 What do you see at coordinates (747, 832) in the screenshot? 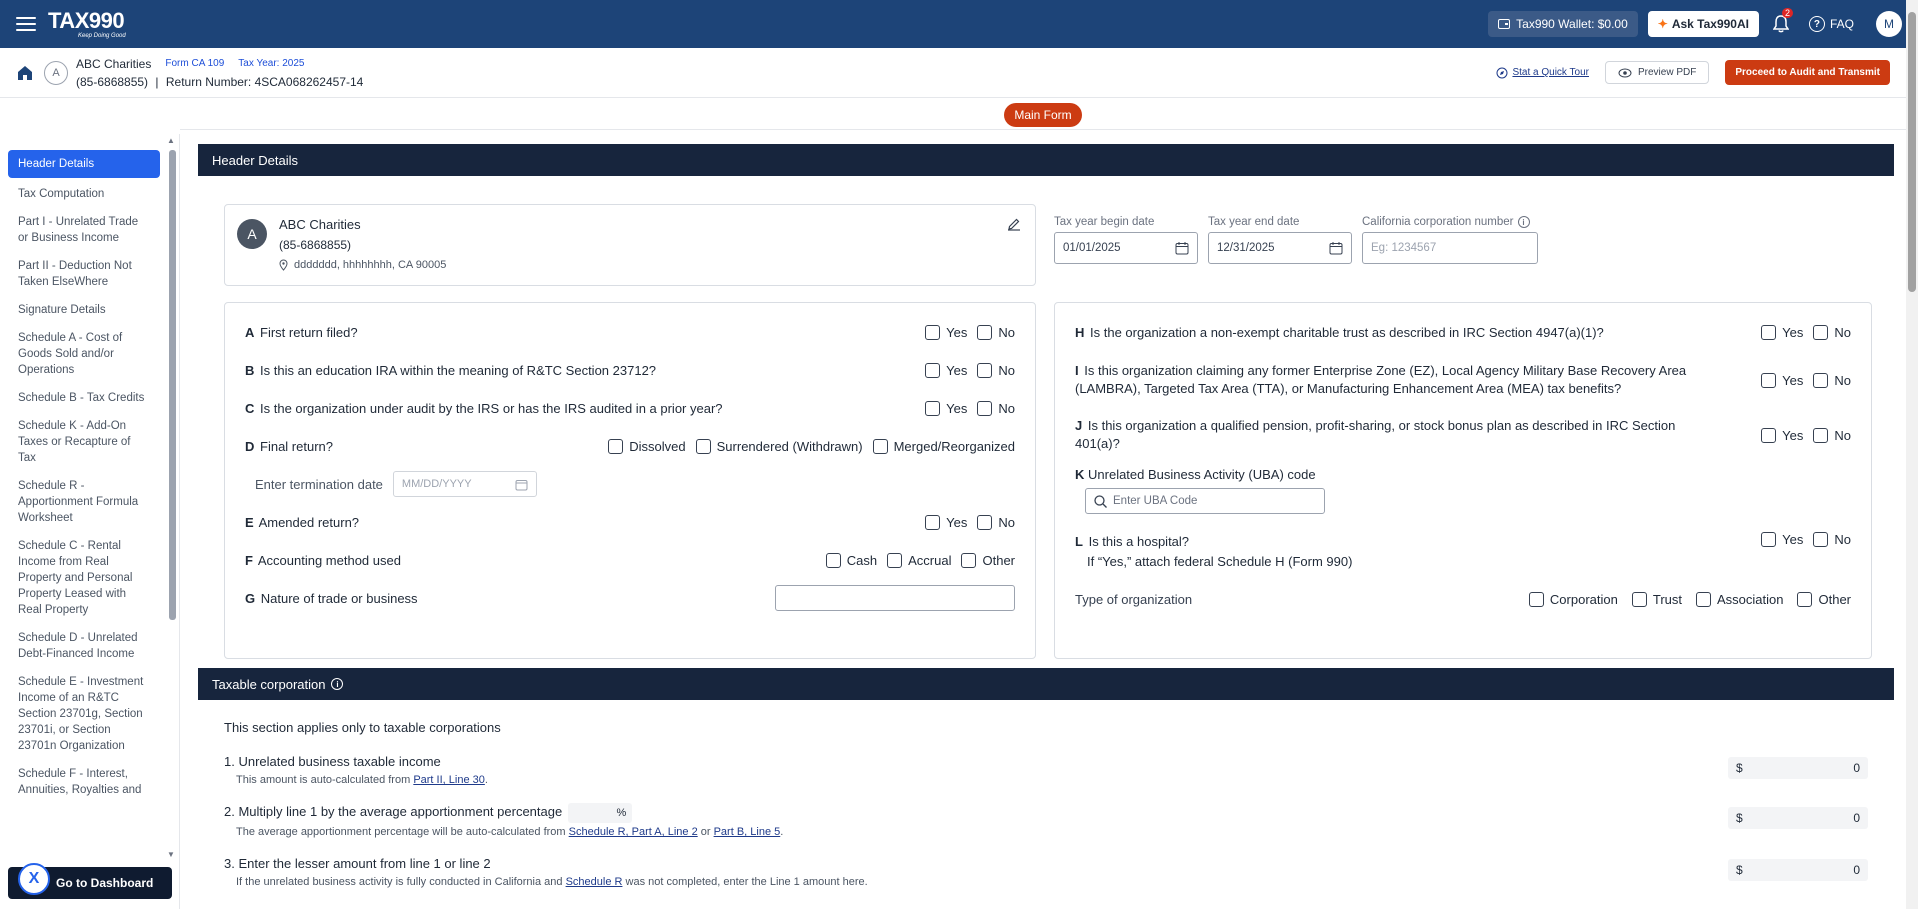
I see `part-b-line-5-link: Part B, Line 5` at bounding box center [747, 832].